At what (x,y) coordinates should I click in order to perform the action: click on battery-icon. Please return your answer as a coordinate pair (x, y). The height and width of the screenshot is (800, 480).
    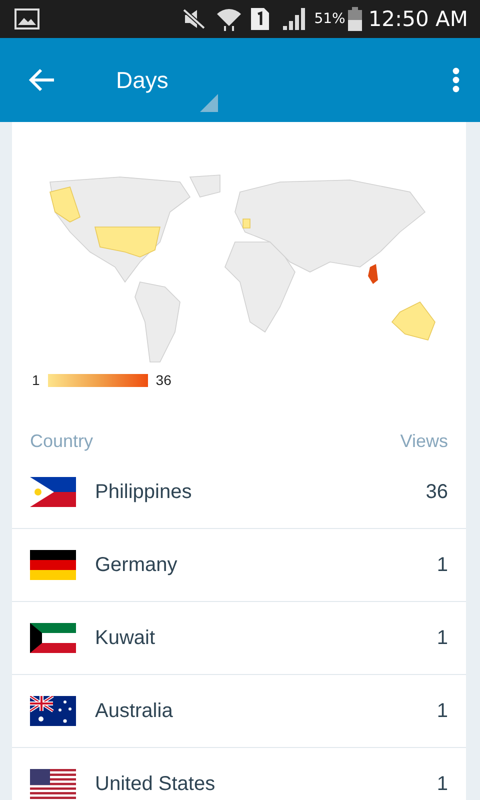
    Looking at the image, I should click on (355, 19).